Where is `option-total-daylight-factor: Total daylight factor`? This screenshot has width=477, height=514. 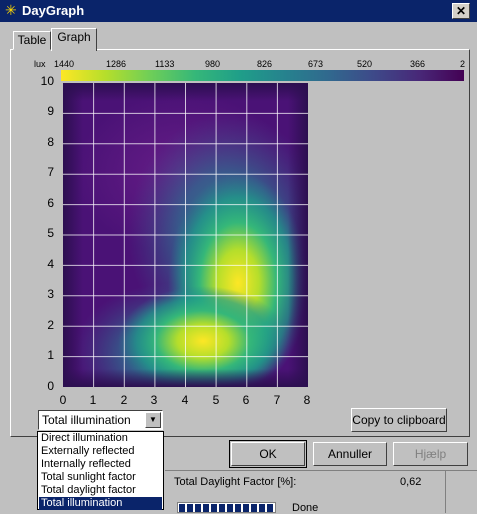
option-total-daylight-factor: Total daylight factor is located at coordinates (100, 490).